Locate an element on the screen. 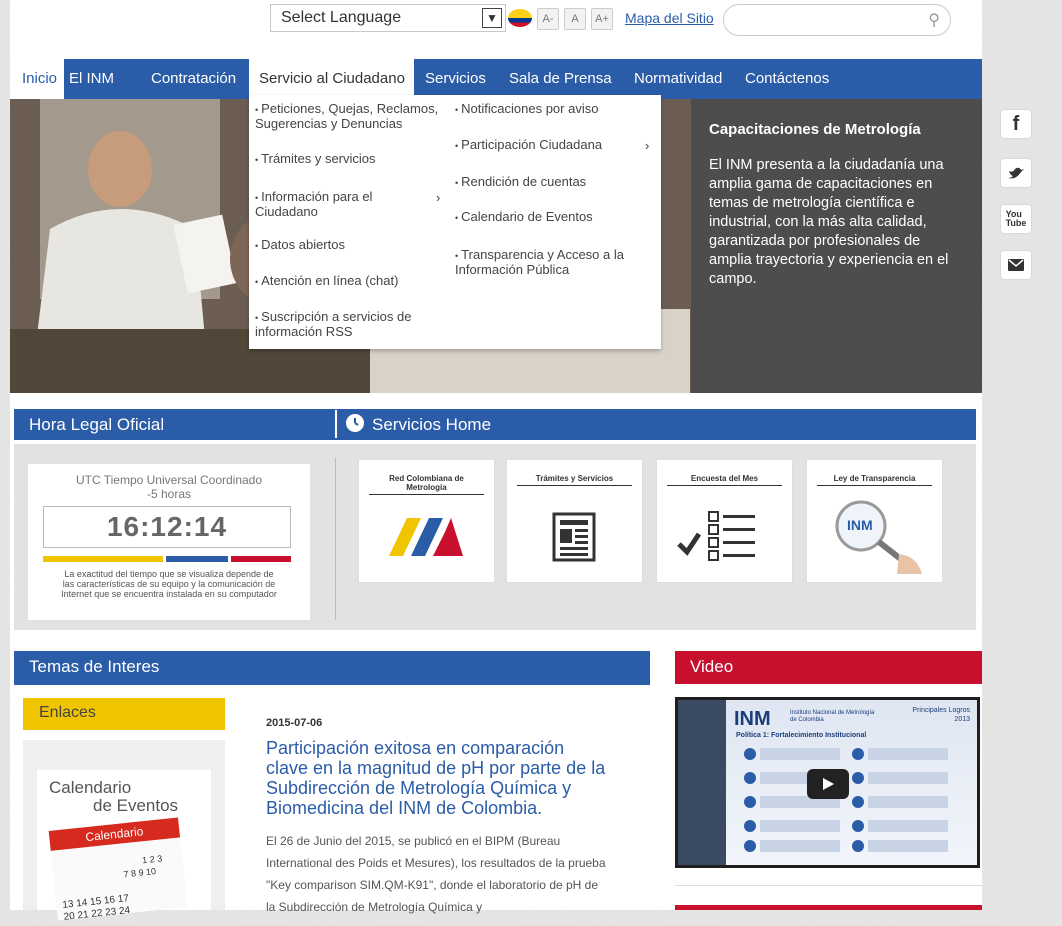  video-footer-strip is located at coordinates (828, 907).